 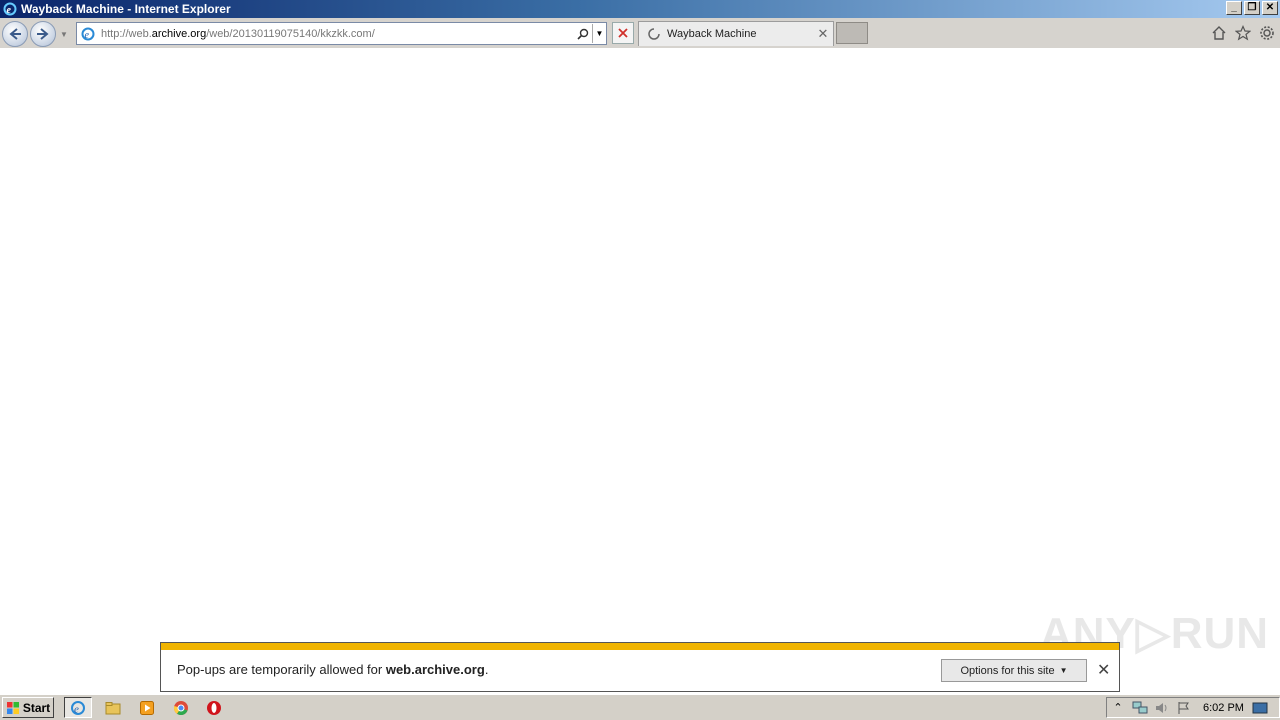 I want to click on minimize-button: _, so click(x=1234, y=8).